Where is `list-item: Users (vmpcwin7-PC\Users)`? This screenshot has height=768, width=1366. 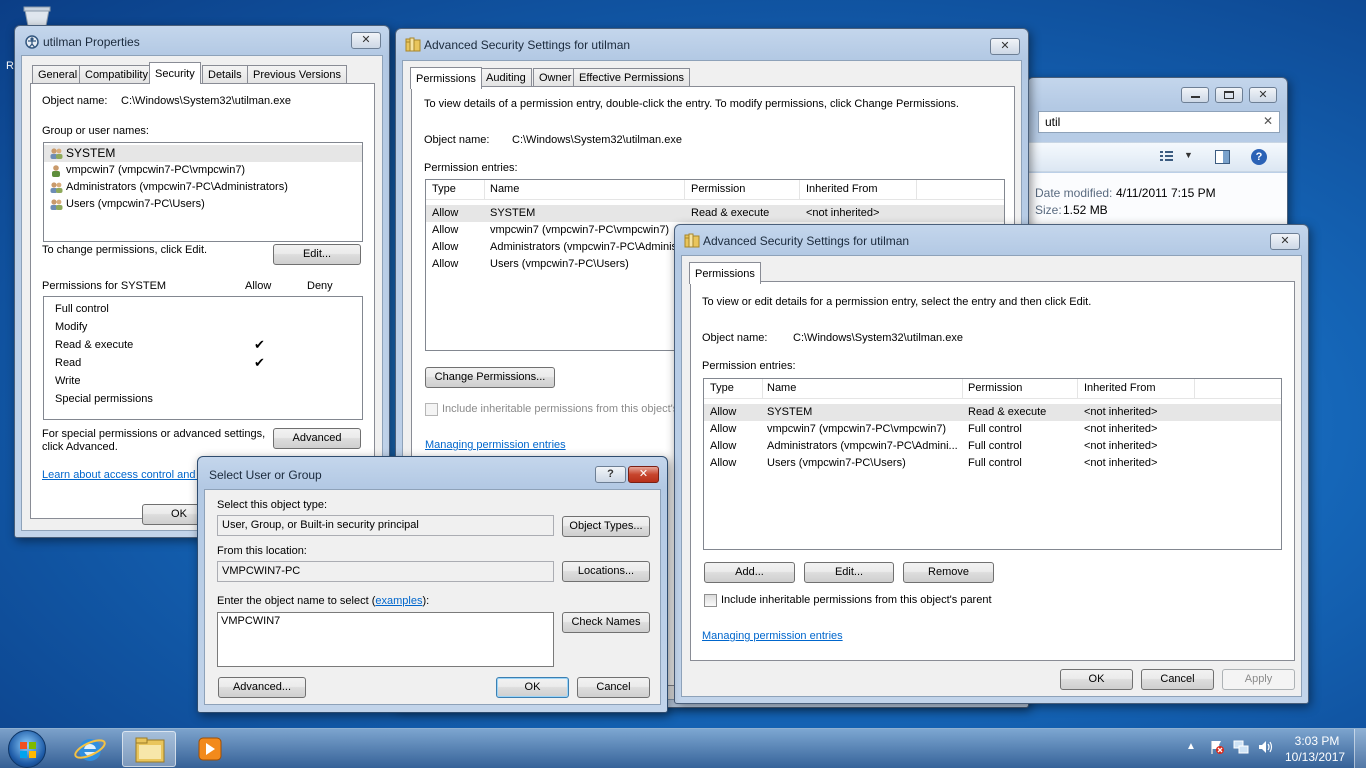 list-item: Users (vmpcwin7-PC\Users) is located at coordinates (203, 204).